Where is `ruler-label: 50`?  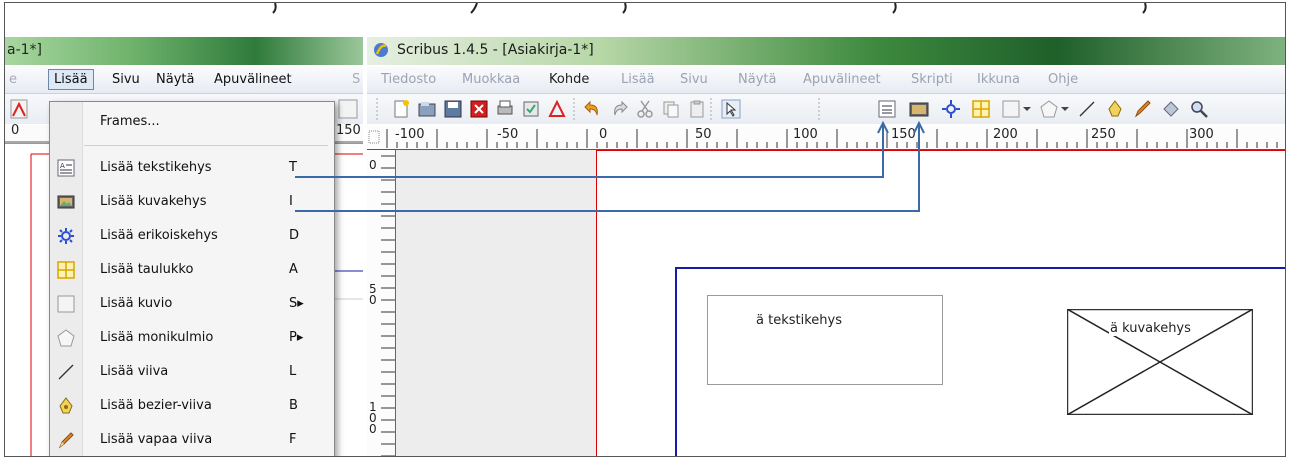 ruler-label: 50 is located at coordinates (703, 134).